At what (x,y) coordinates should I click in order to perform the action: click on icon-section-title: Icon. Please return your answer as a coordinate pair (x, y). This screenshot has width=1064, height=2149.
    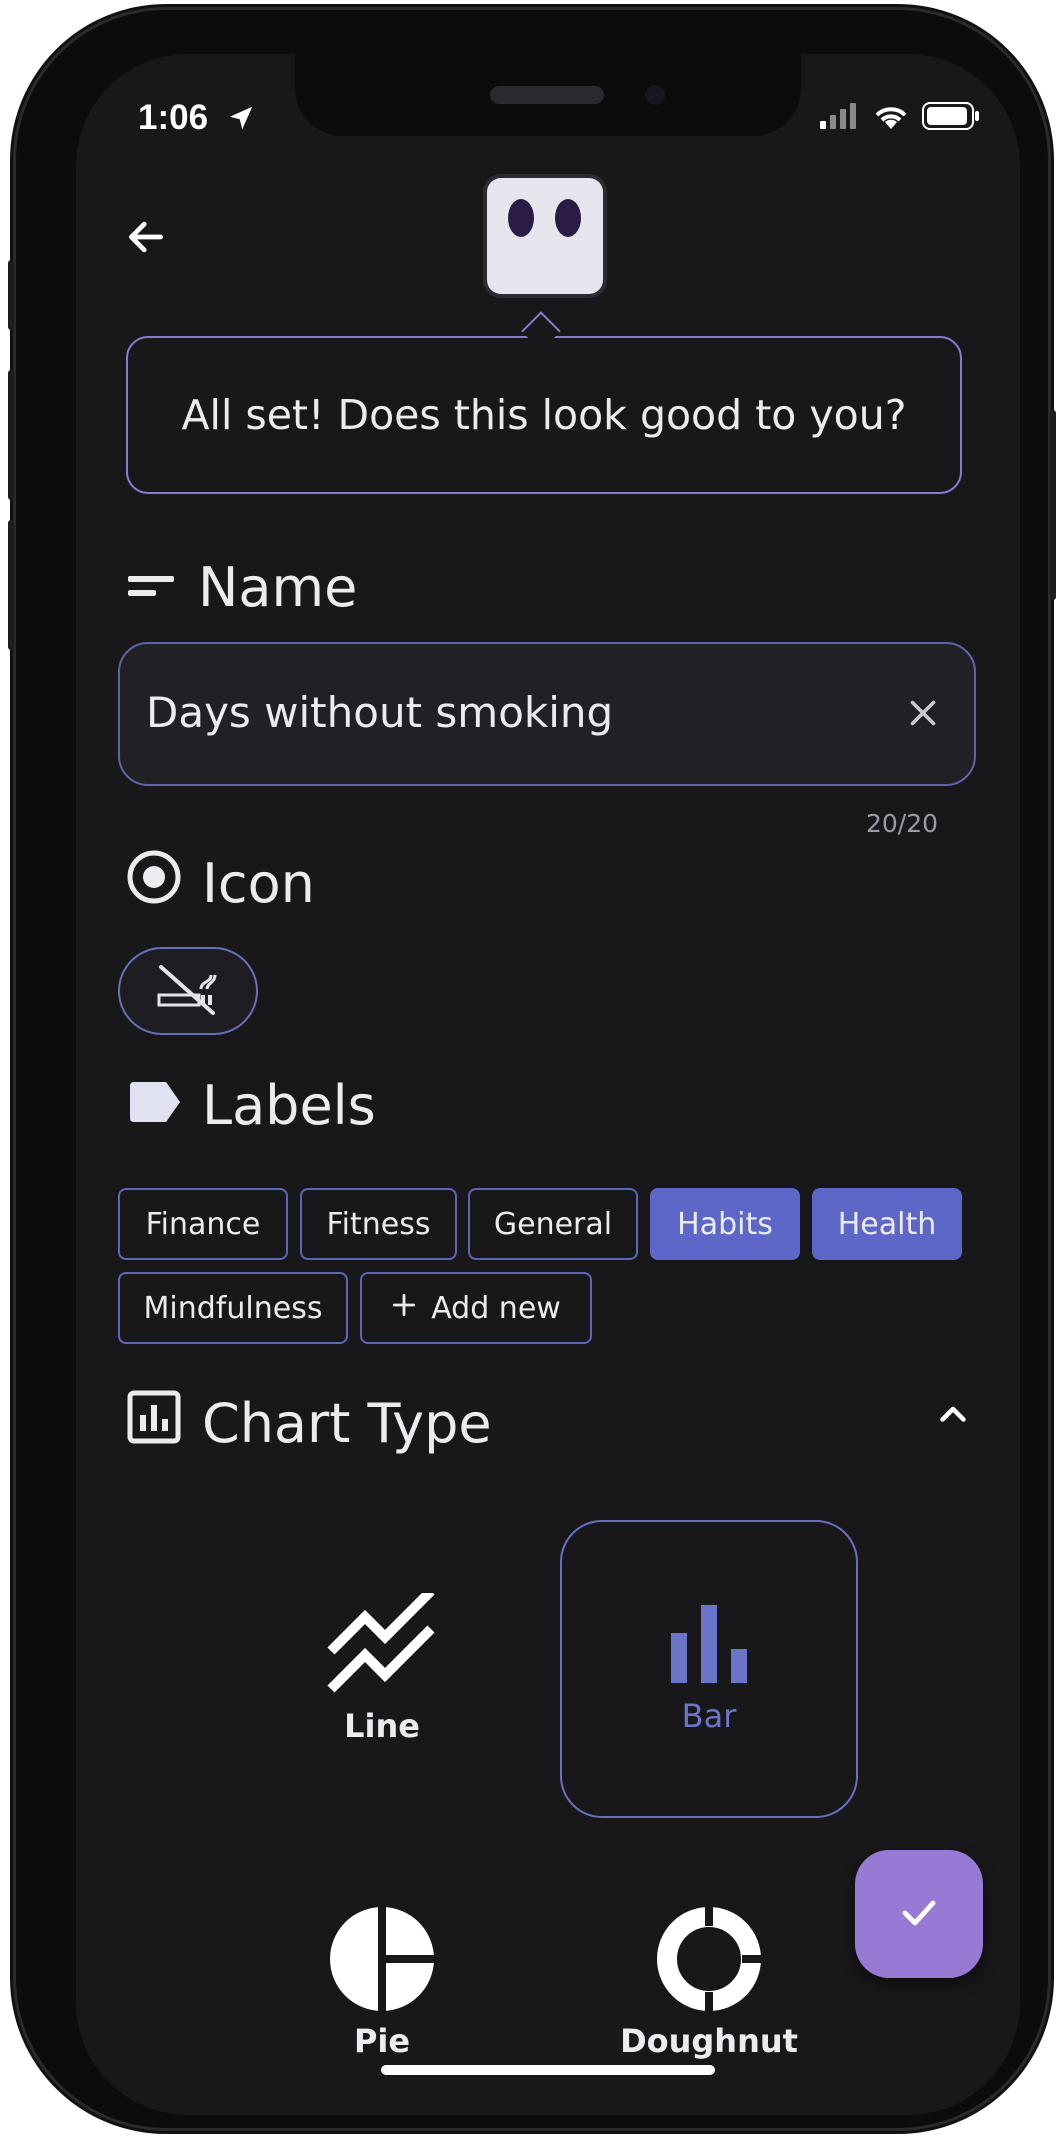
    Looking at the image, I should click on (258, 883).